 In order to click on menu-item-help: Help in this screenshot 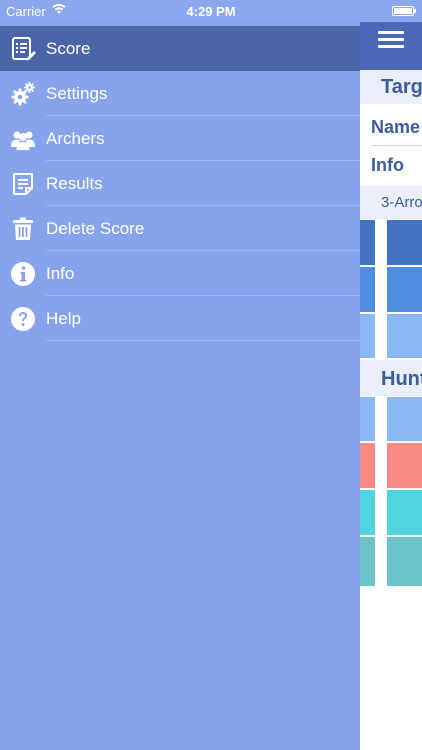, I will do `click(180, 318)`.